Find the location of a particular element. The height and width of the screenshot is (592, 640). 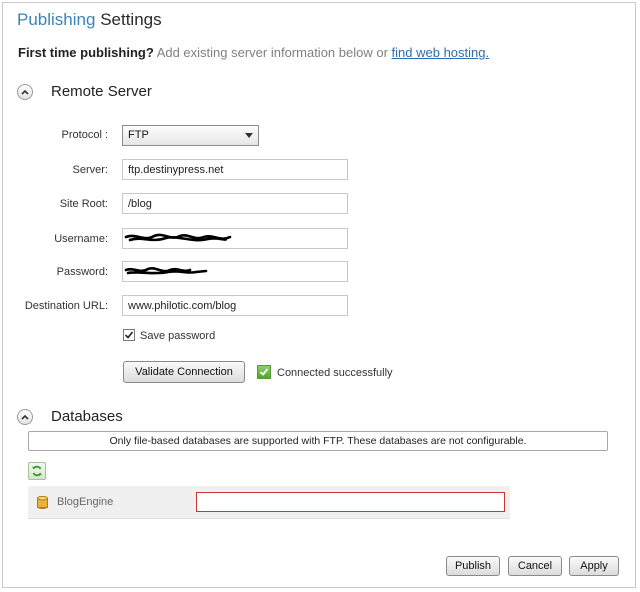

remote-server-heading: Remote Server is located at coordinates (101, 91).